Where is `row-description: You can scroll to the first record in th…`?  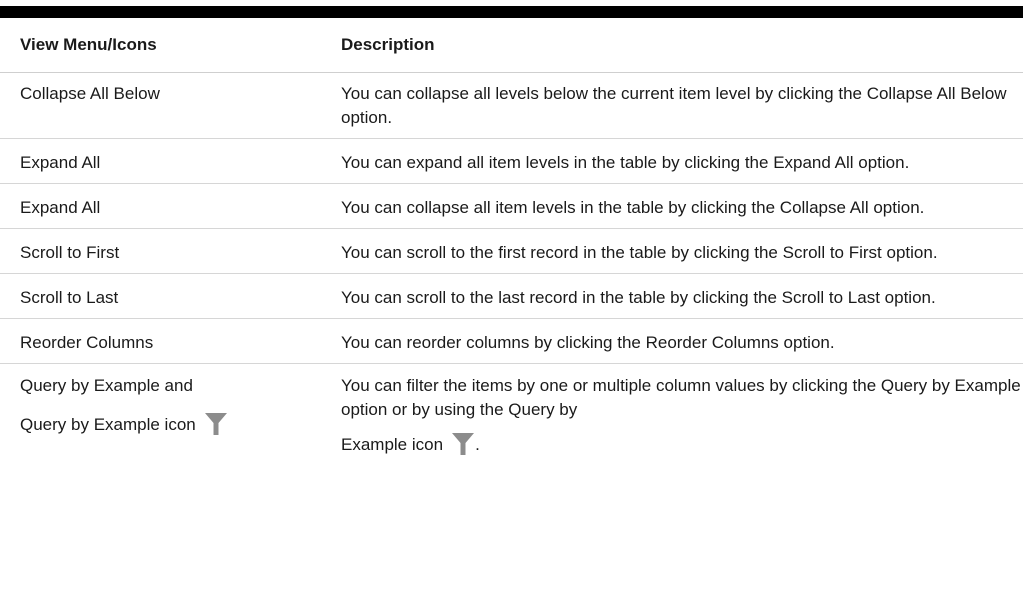
row-description: You can scroll to the first record in th… is located at coordinates (671, 251).